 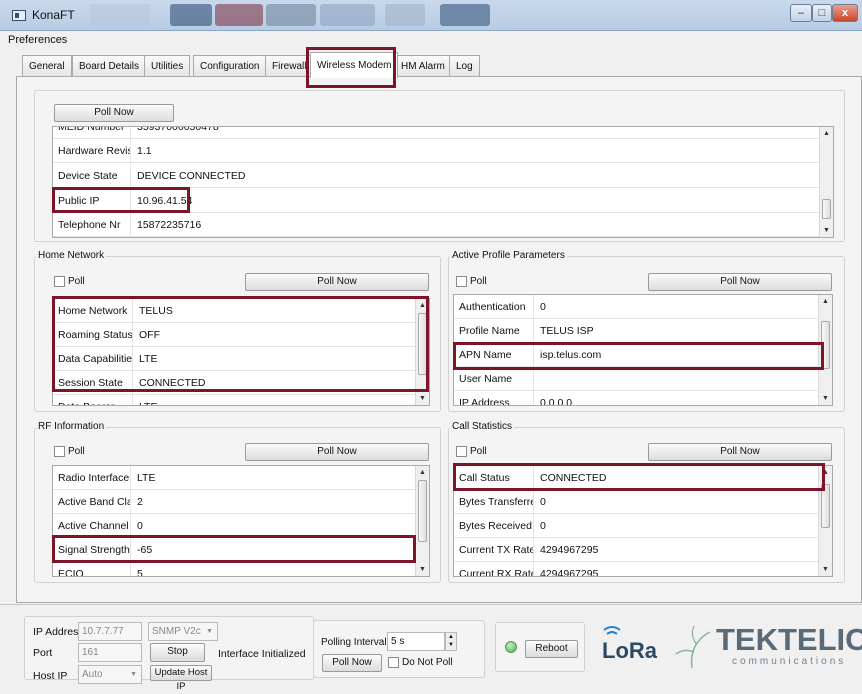 I want to click on spinner-arrows-icon: ▲ ▼, so click(x=451, y=641).